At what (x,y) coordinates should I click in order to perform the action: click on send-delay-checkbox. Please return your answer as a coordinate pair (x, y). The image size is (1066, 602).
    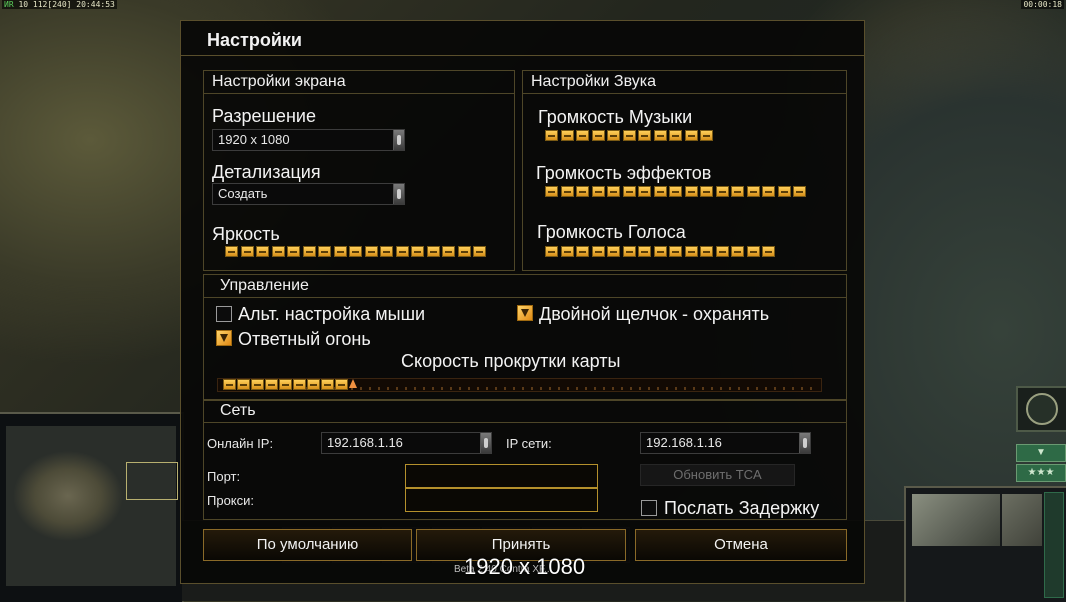
    Looking at the image, I should click on (649, 508).